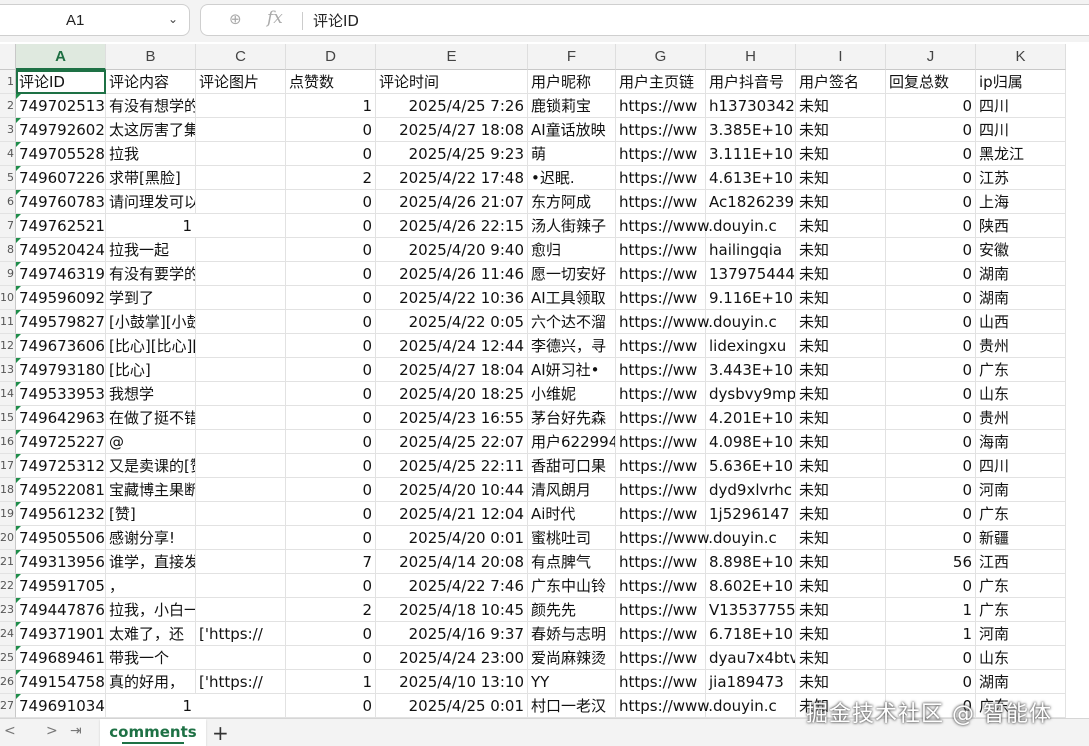  Describe the element at coordinates (8, 298) in the screenshot. I see `row-header: 10` at that location.